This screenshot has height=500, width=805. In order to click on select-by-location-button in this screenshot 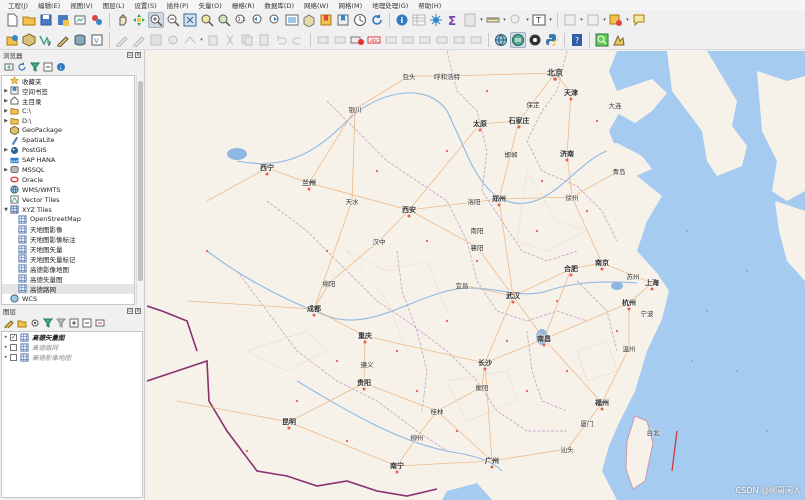, I will do `click(516, 20)`.